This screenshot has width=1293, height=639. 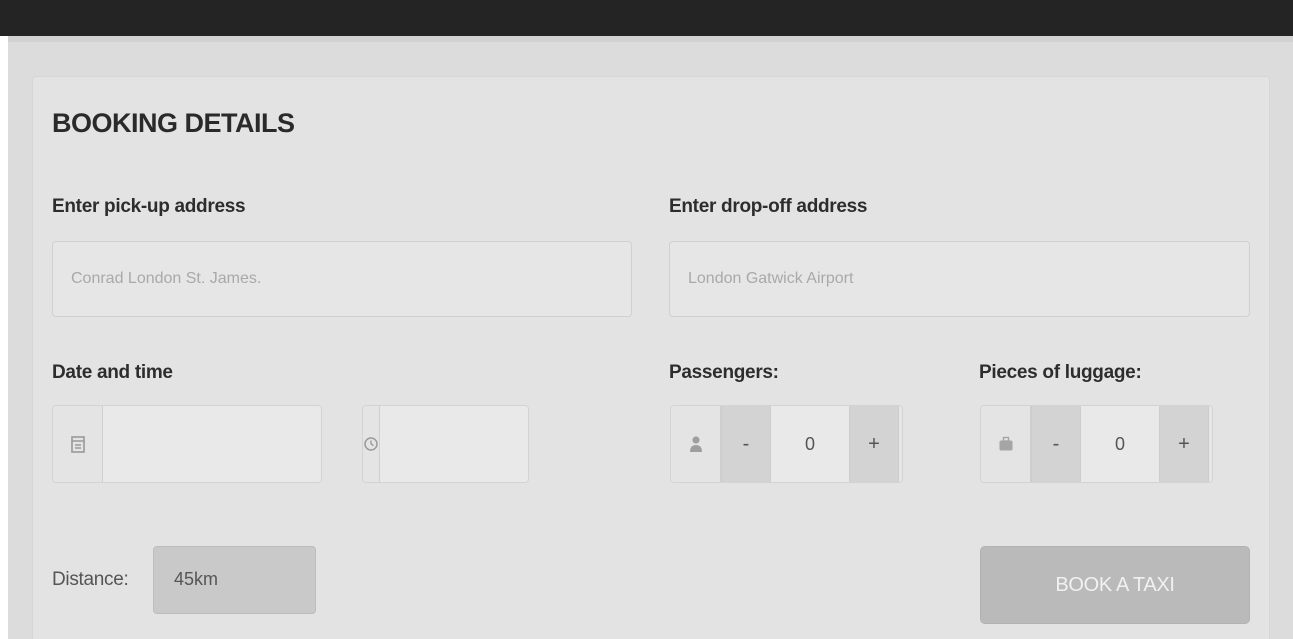 I want to click on luggage-increment-button: +, so click(x=1184, y=444).